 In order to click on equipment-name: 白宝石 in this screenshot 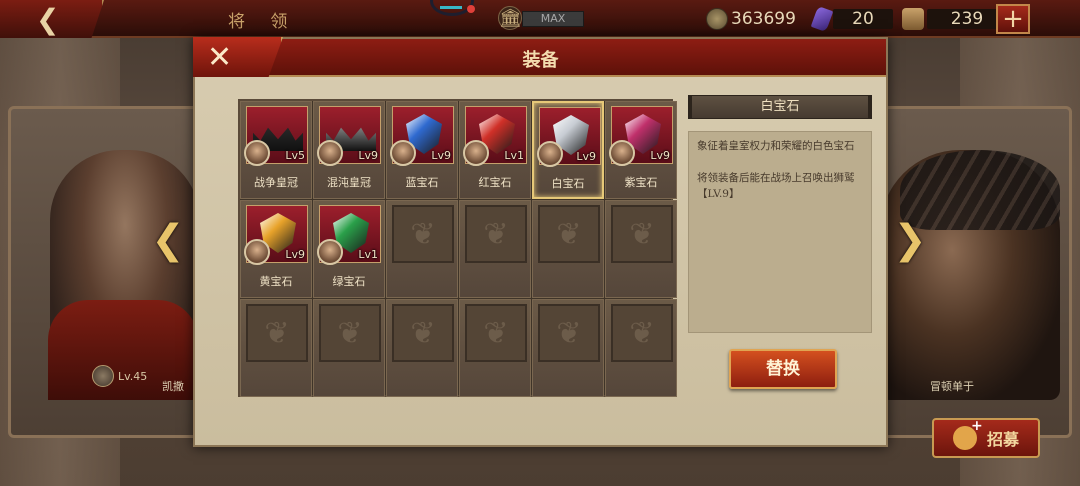, I will do `click(568, 183)`.